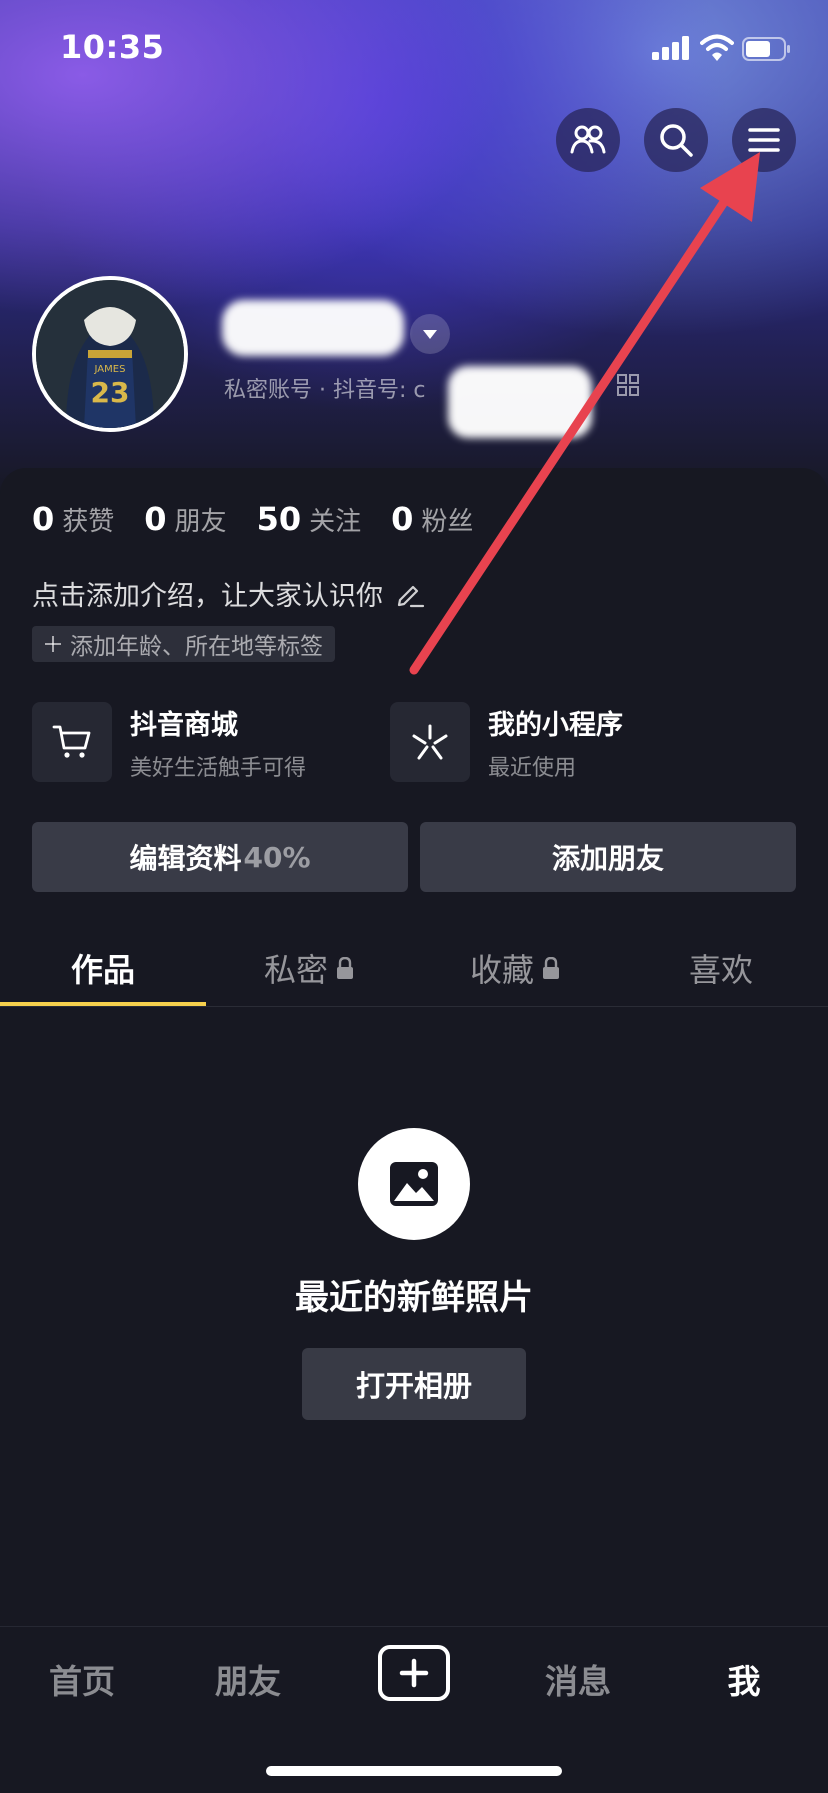 The height and width of the screenshot is (1793, 828). What do you see at coordinates (447, 522) in the screenshot?
I see `stat-label: 粉丝` at bounding box center [447, 522].